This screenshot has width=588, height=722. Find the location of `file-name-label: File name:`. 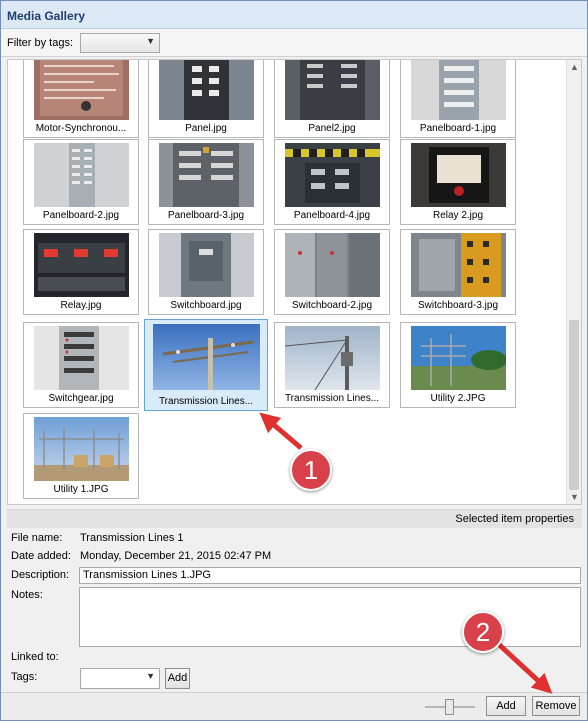

file-name-label: File name: is located at coordinates (37, 538).